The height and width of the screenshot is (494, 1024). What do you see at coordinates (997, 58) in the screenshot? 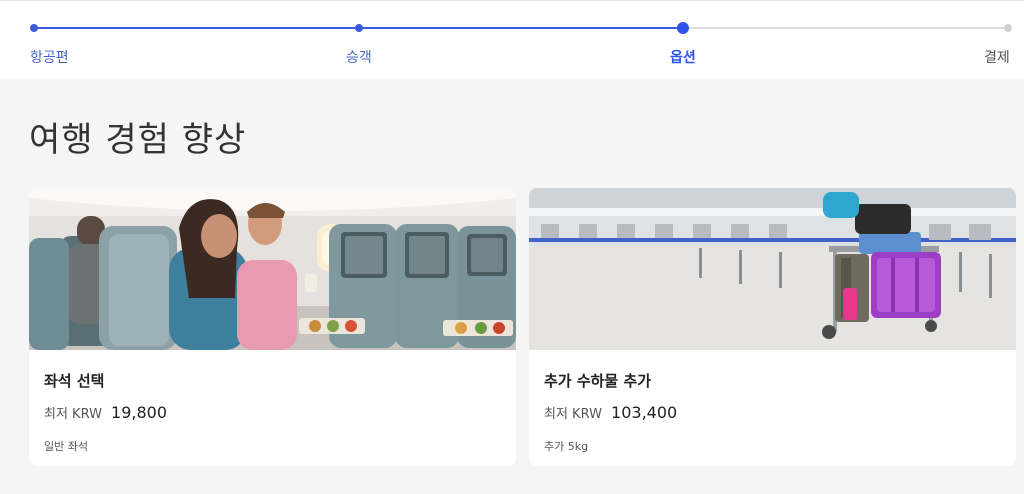
I see `step-payment: 결제` at bounding box center [997, 58].